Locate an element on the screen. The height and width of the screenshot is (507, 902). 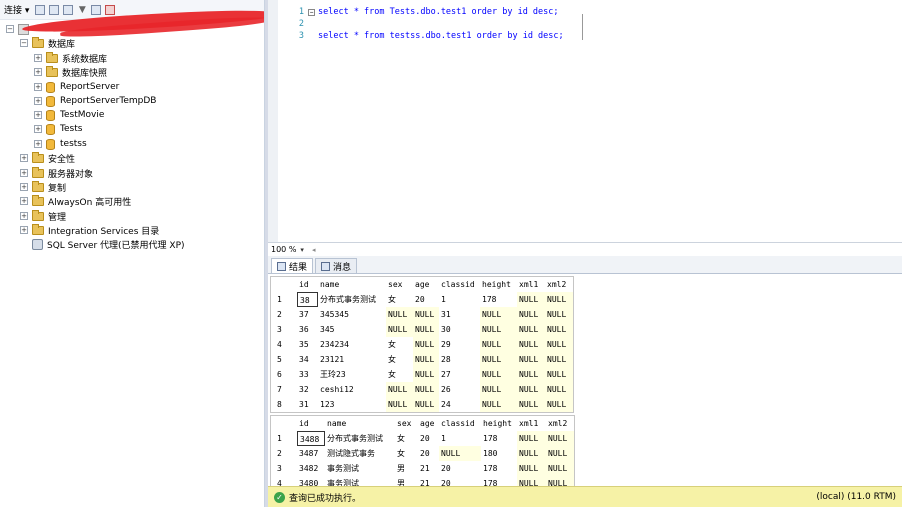
connect-button: 连接 ▾ is located at coordinates (16, 9).